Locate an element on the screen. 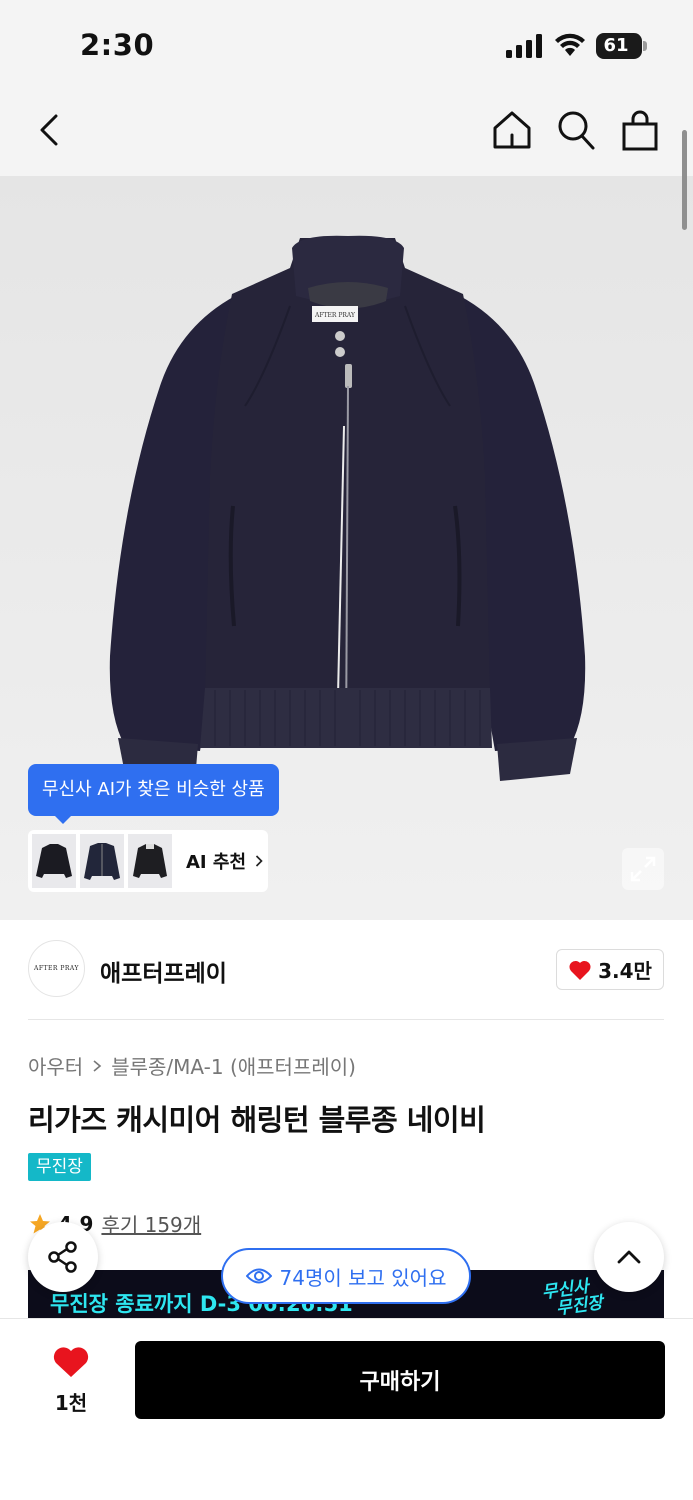 The image size is (693, 1500). top-nav is located at coordinates (346, 133).